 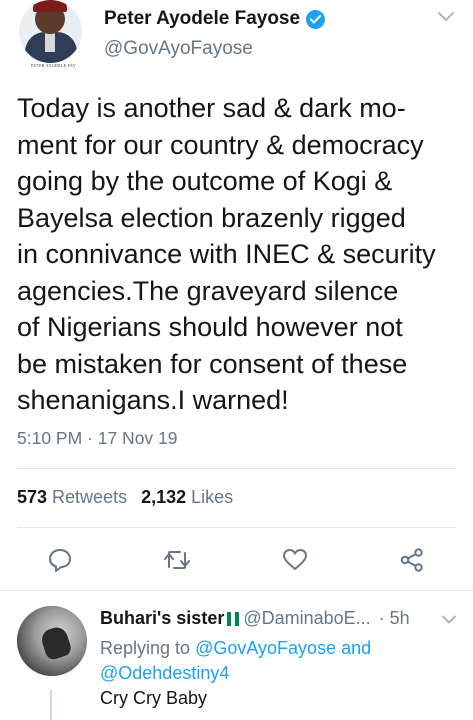 I want to click on share-button, so click(x=412, y=560).